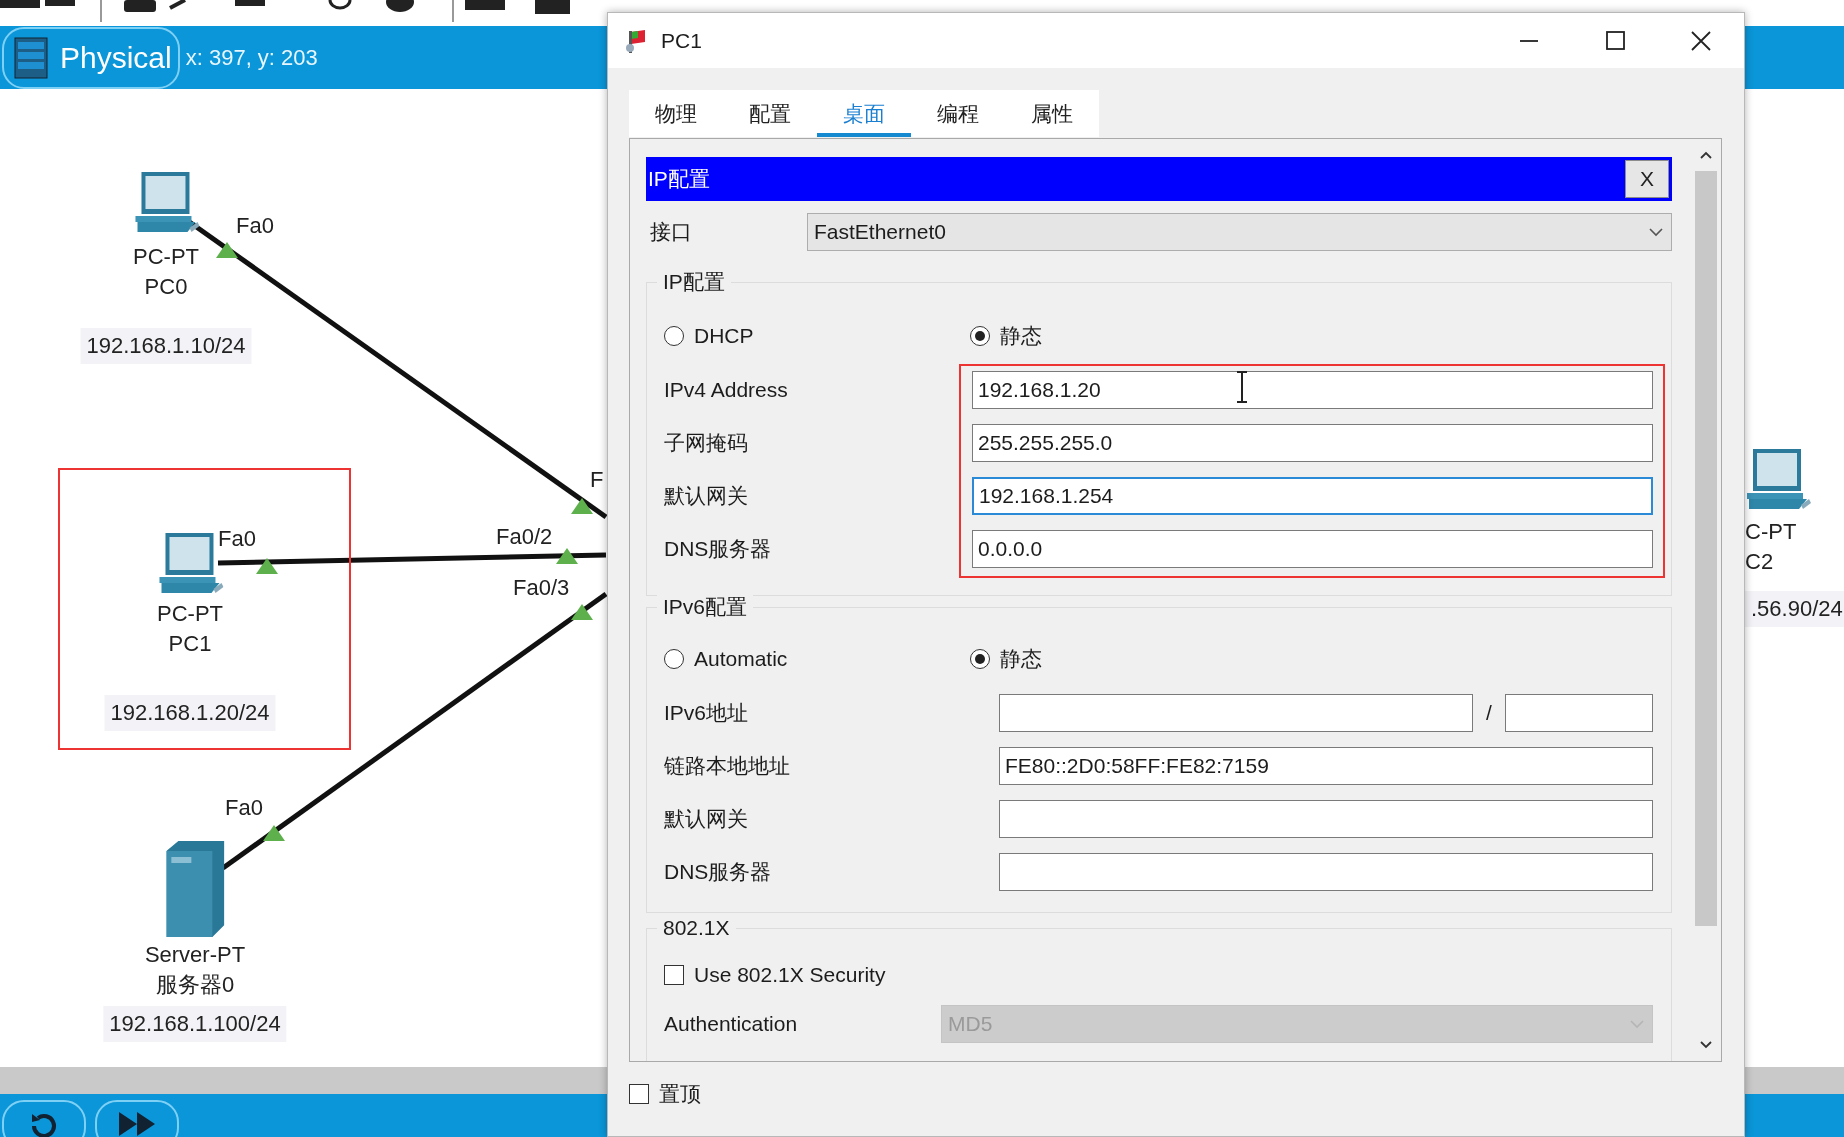 This screenshot has height=1137, width=1844. Describe the element at coordinates (676, 113) in the screenshot. I see `tab: 物理` at that location.